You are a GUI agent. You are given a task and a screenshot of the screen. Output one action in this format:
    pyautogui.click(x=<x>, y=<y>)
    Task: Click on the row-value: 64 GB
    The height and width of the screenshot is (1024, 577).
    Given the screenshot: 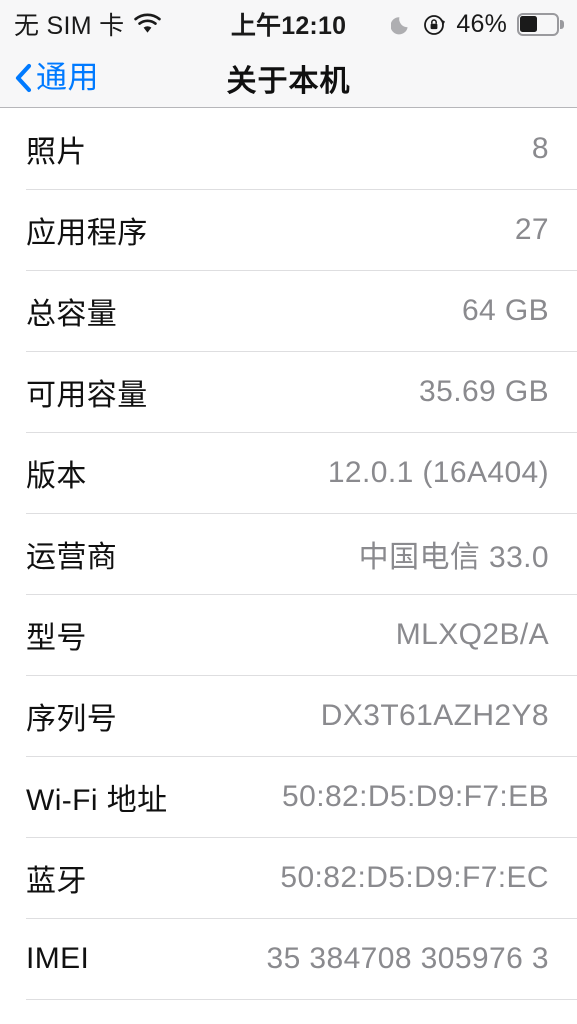 What is the action you would take?
    pyautogui.click(x=505, y=310)
    